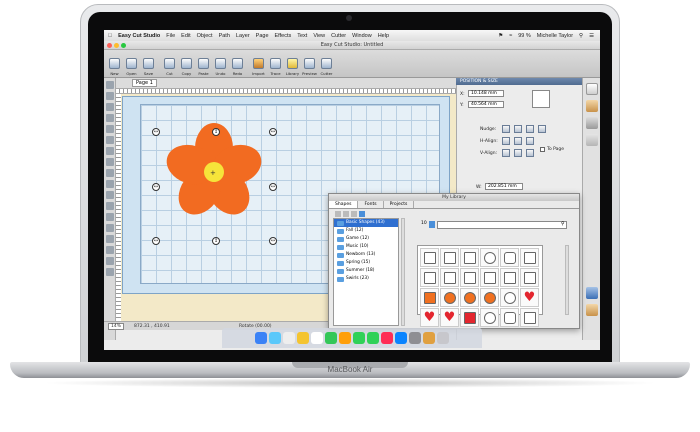  What do you see at coordinates (237, 64) in the screenshot?
I see `redo-button: Redo` at bounding box center [237, 64].